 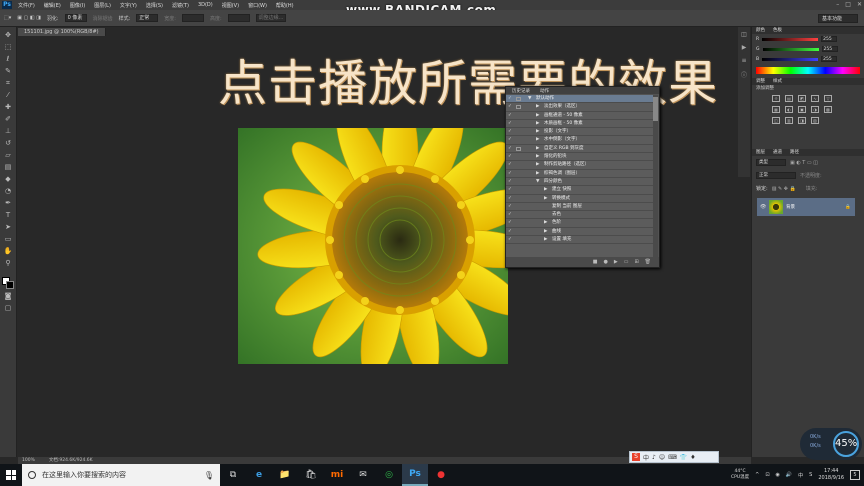 I want to click on microphone-icon: 🎙, so click(x=209, y=475).